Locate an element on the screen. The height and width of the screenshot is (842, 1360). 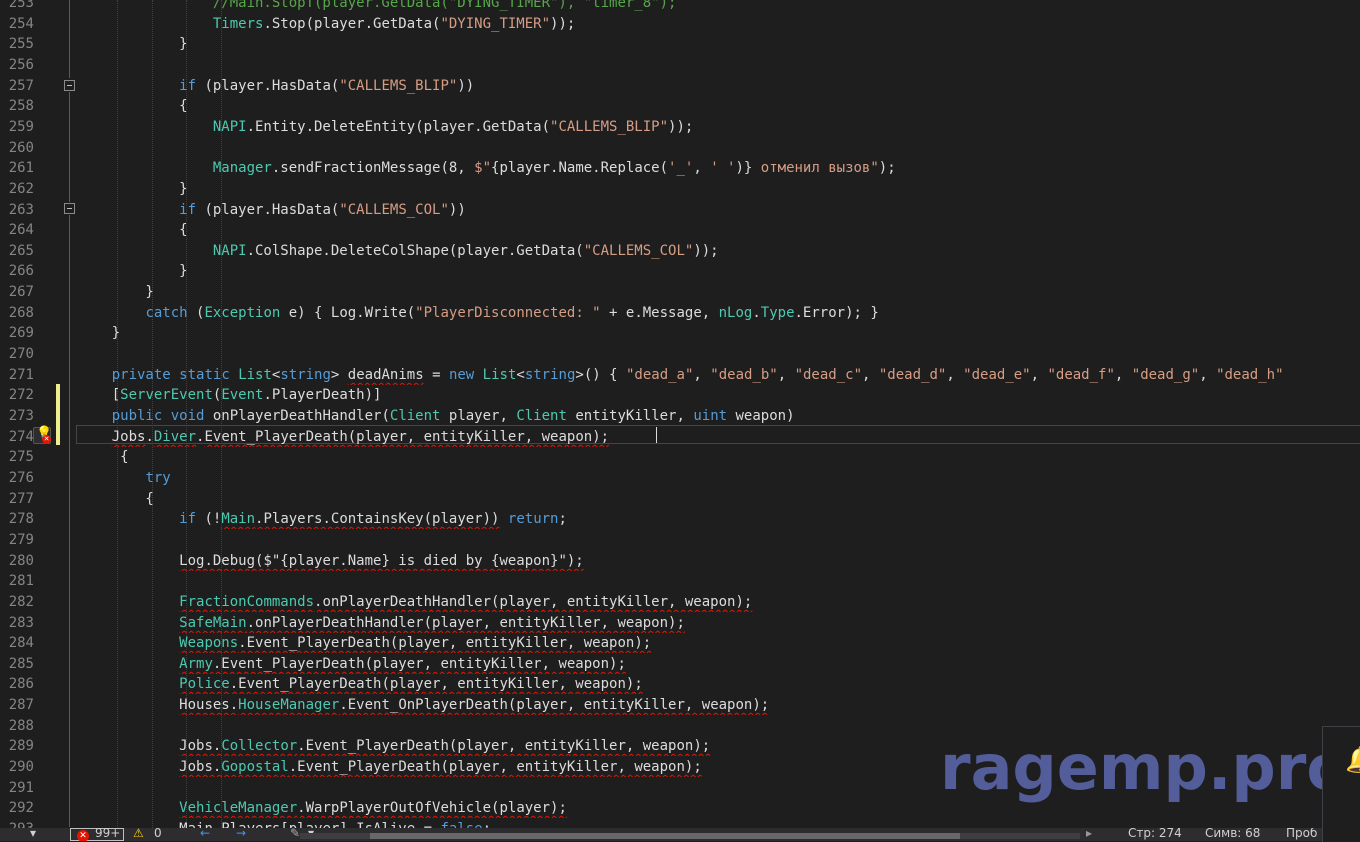
code-token: (player.HasData( is located at coordinates (268, 210).